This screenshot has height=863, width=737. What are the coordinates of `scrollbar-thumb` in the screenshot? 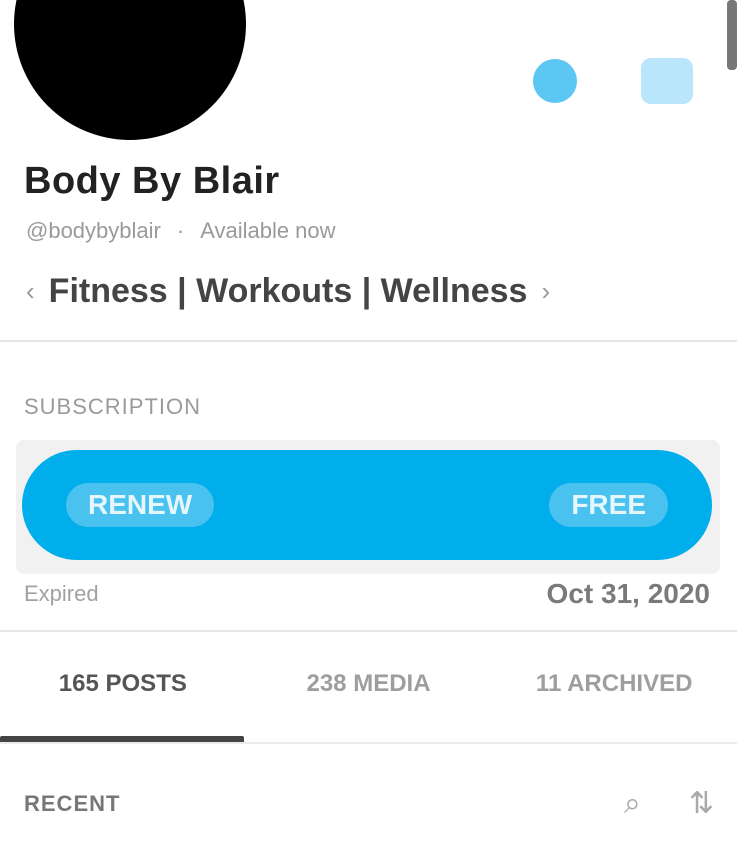 It's located at (732, 35).